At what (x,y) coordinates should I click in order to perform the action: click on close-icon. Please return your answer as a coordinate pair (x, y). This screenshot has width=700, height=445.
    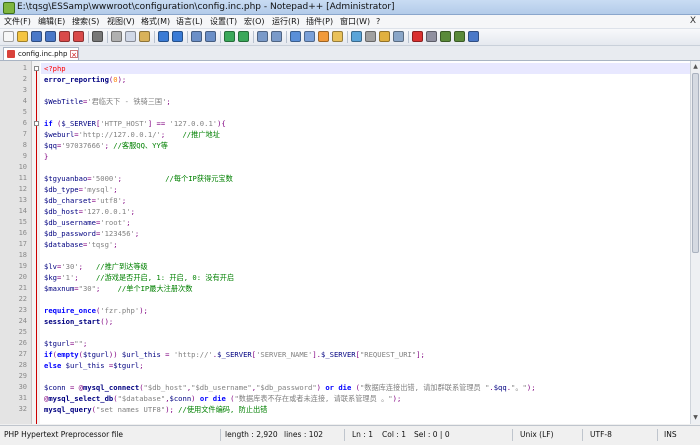
    Looking at the image, I should click on (64, 36).